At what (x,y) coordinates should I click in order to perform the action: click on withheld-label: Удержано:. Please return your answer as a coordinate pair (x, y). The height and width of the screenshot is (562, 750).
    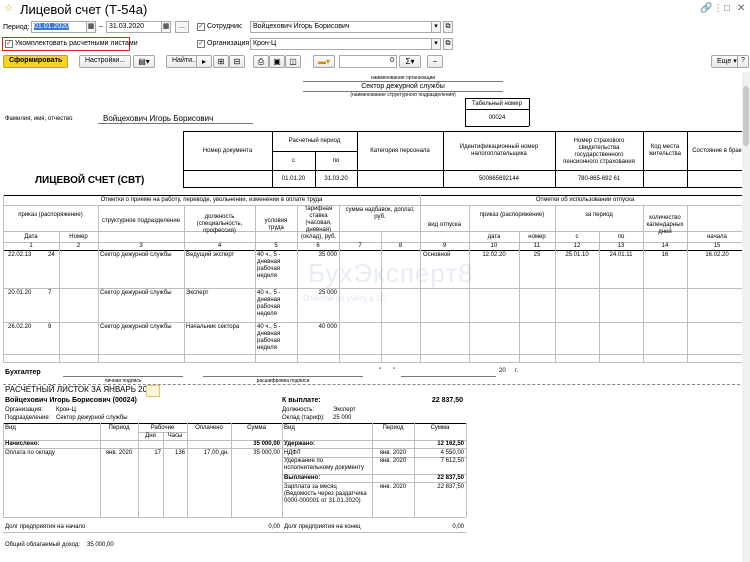
    Looking at the image, I should click on (300, 444).